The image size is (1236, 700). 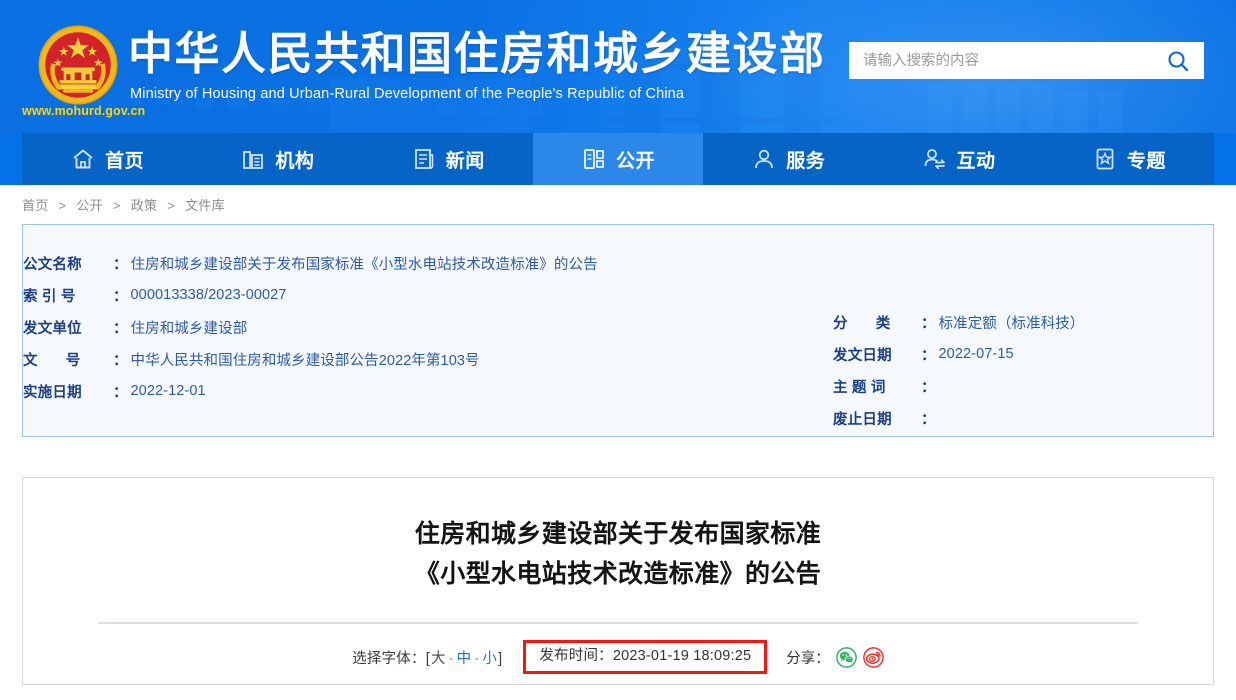 What do you see at coordinates (30, 360) in the screenshot?
I see `metadata-label-head: 文` at bounding box center [30, 360].